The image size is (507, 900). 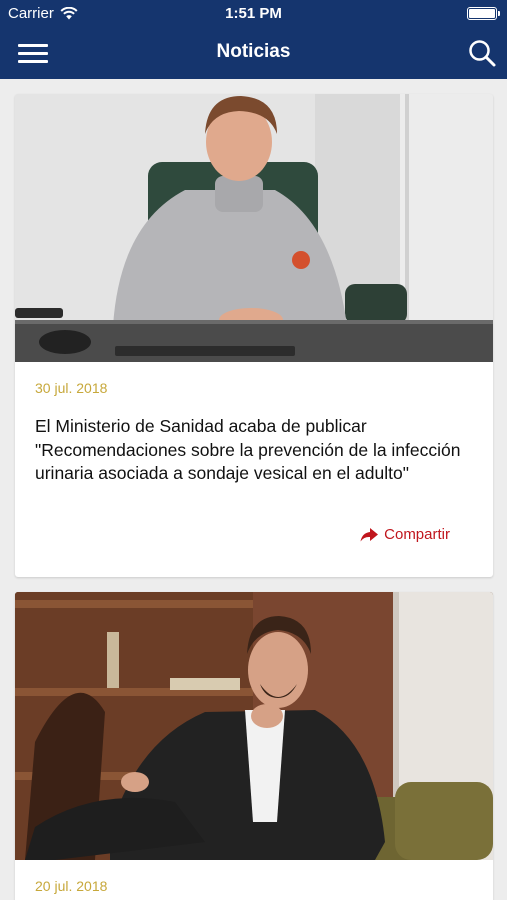 I want to click on news-date: 20 jul. 2018, so click(x=71, y=886).